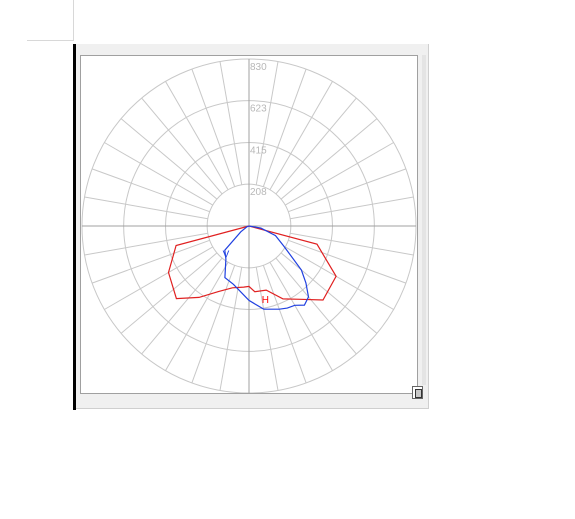 The height and width of the screenshot is (519, 575). I want to click on ring-label: 208, so click(258, 192).